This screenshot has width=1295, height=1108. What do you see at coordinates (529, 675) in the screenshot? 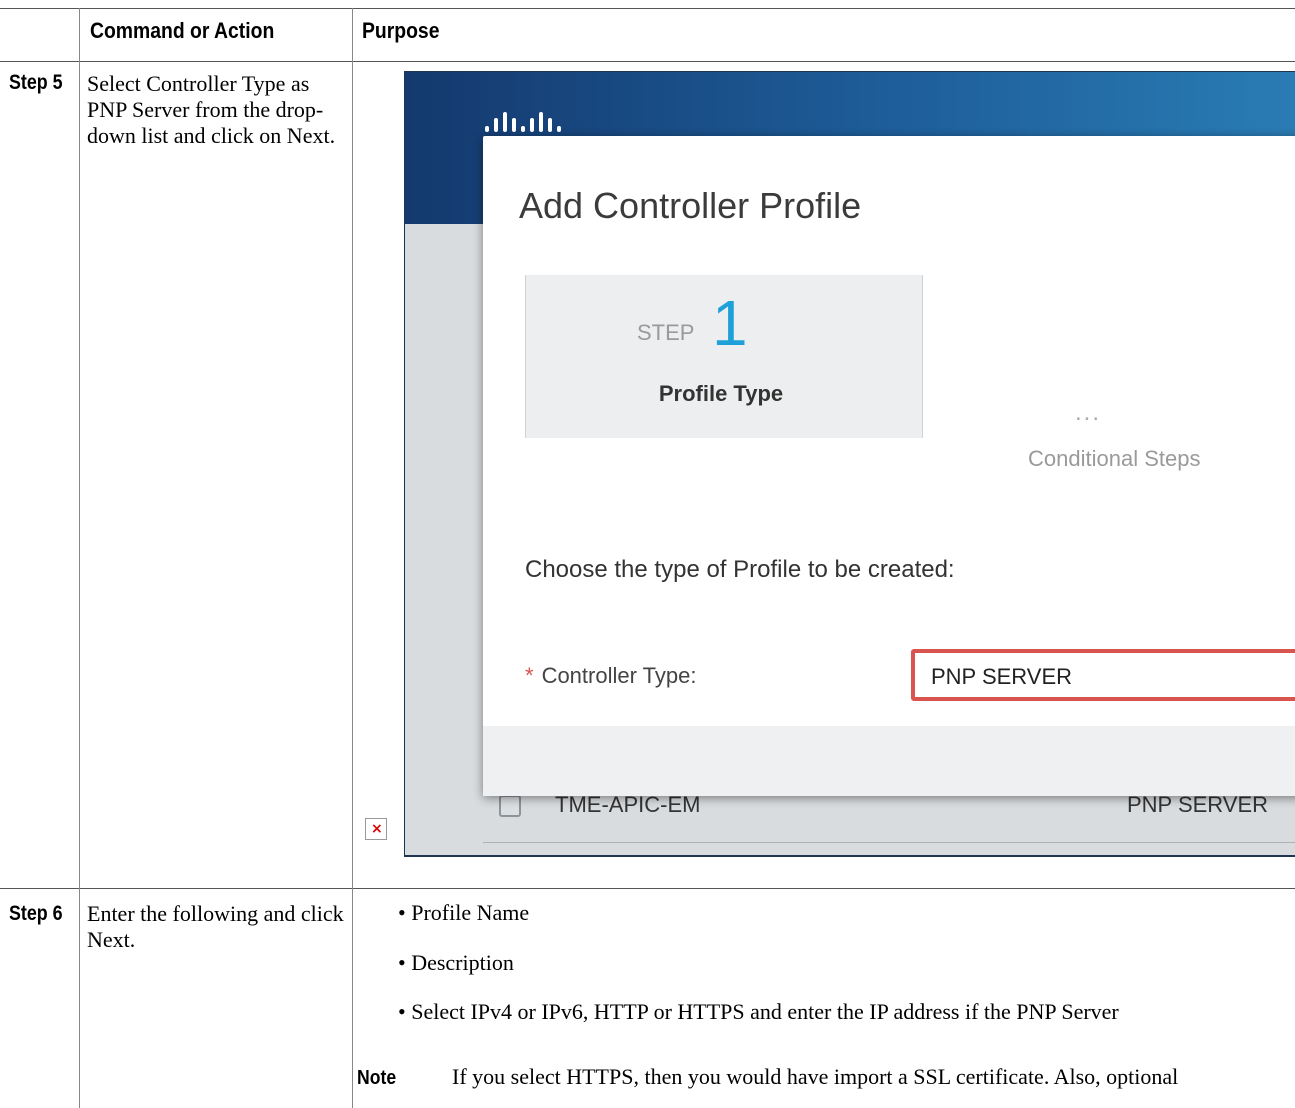
I see `required-asterisk: *` at bounding box center [529, 675].